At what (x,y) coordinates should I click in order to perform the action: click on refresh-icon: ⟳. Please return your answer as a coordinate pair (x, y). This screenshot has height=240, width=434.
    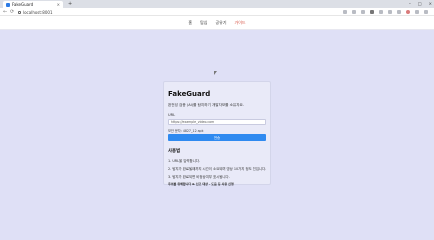
    Looking at the image, I should click on (12, 12).